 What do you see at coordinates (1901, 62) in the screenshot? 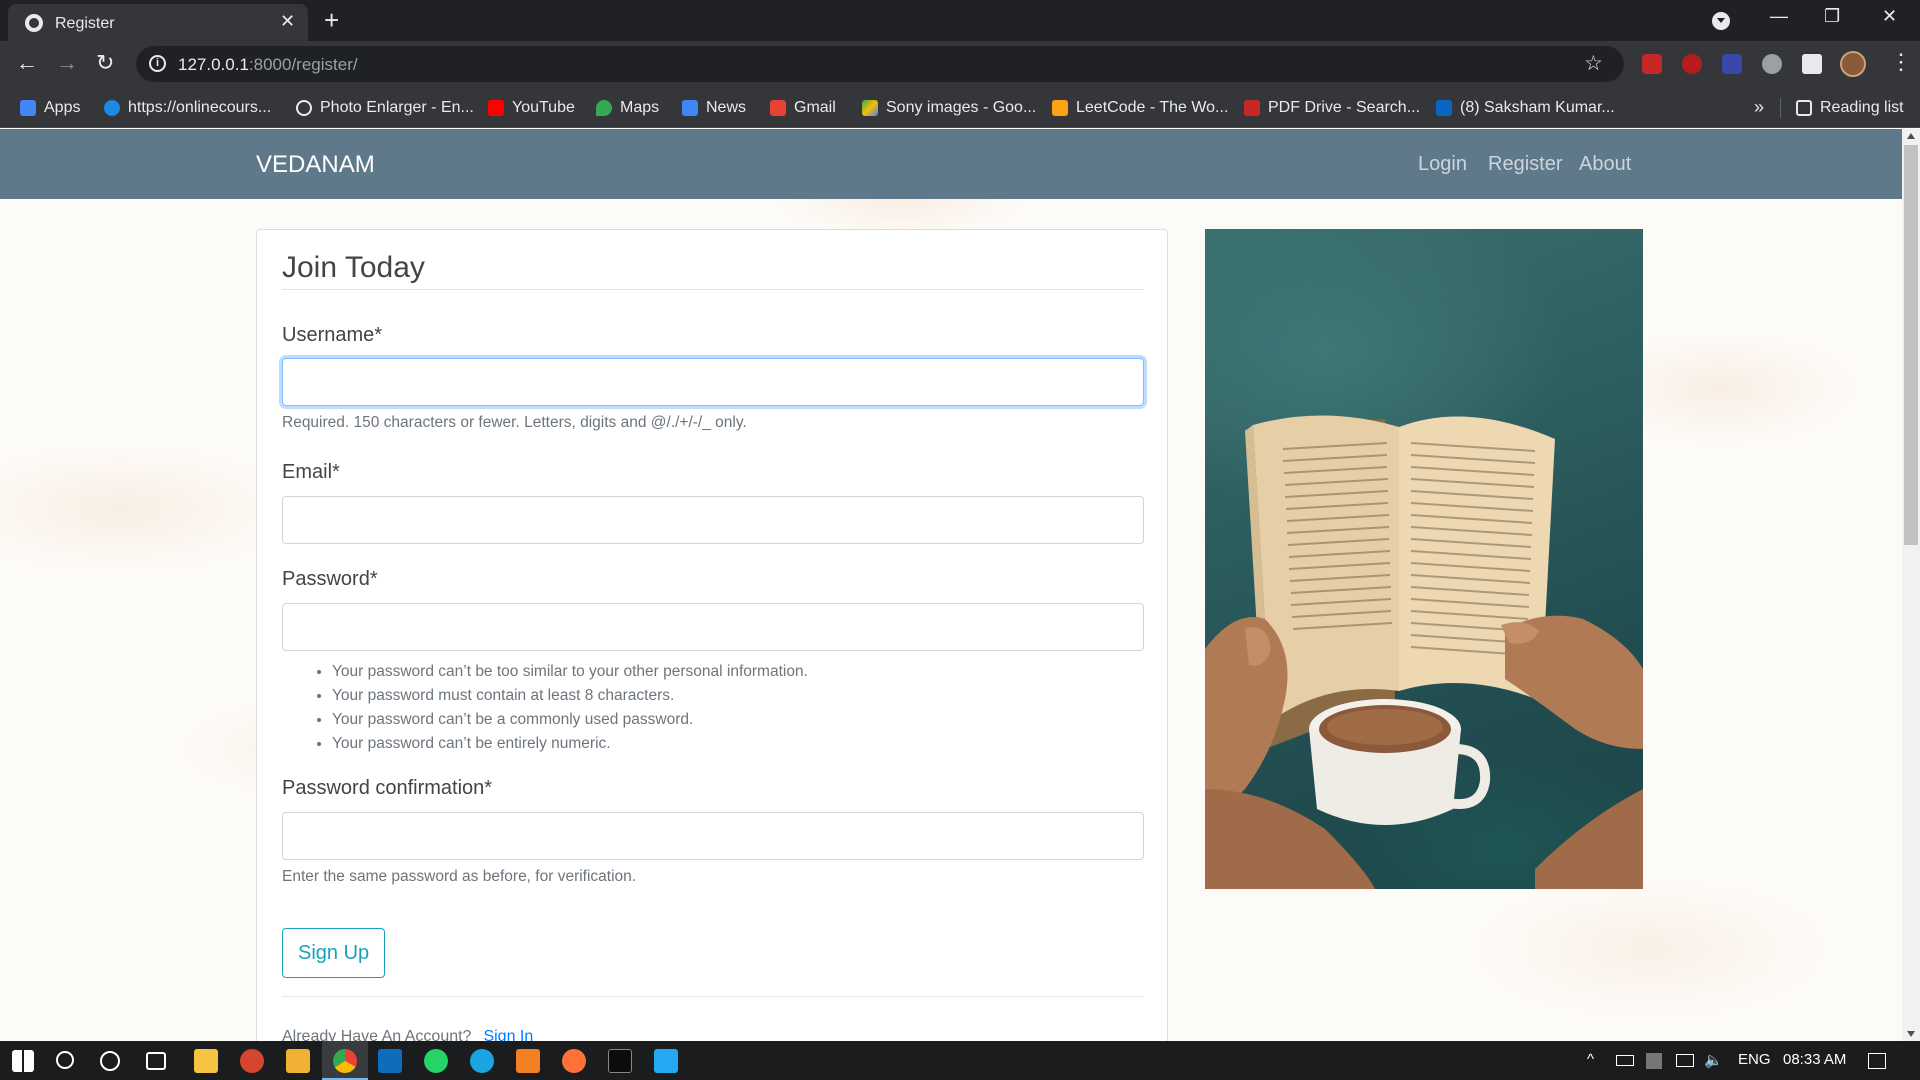
I see `menu-kebab-icon: ⋮` at bounding box center [1901, 62].